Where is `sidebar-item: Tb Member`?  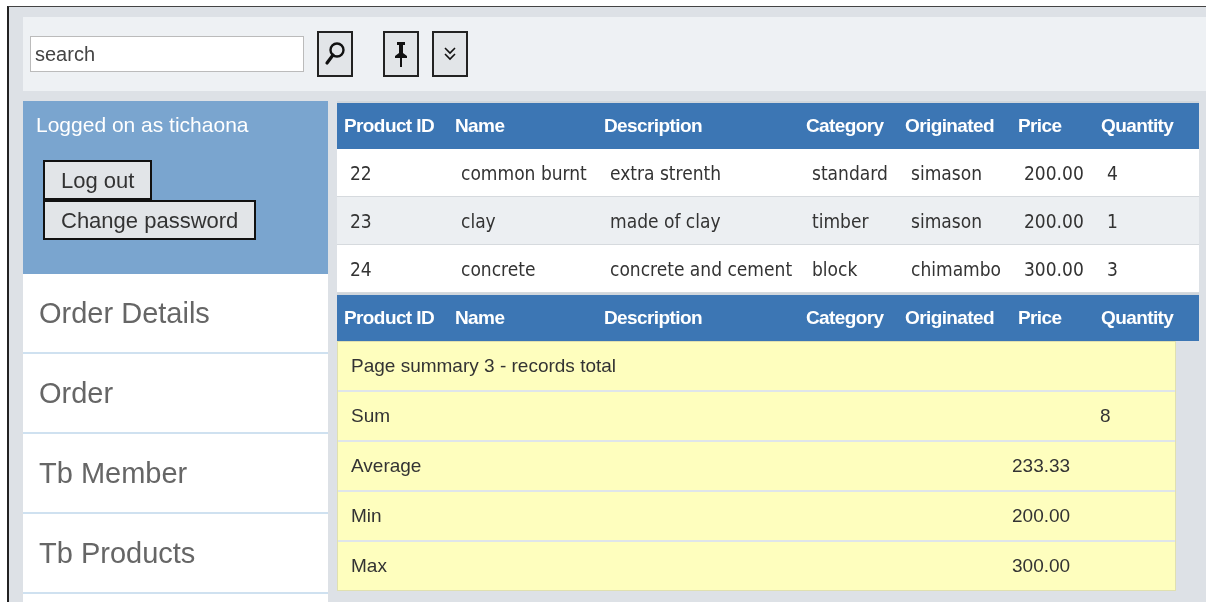
sidebar-item: Tb Member is located at coordinates (175, 474).